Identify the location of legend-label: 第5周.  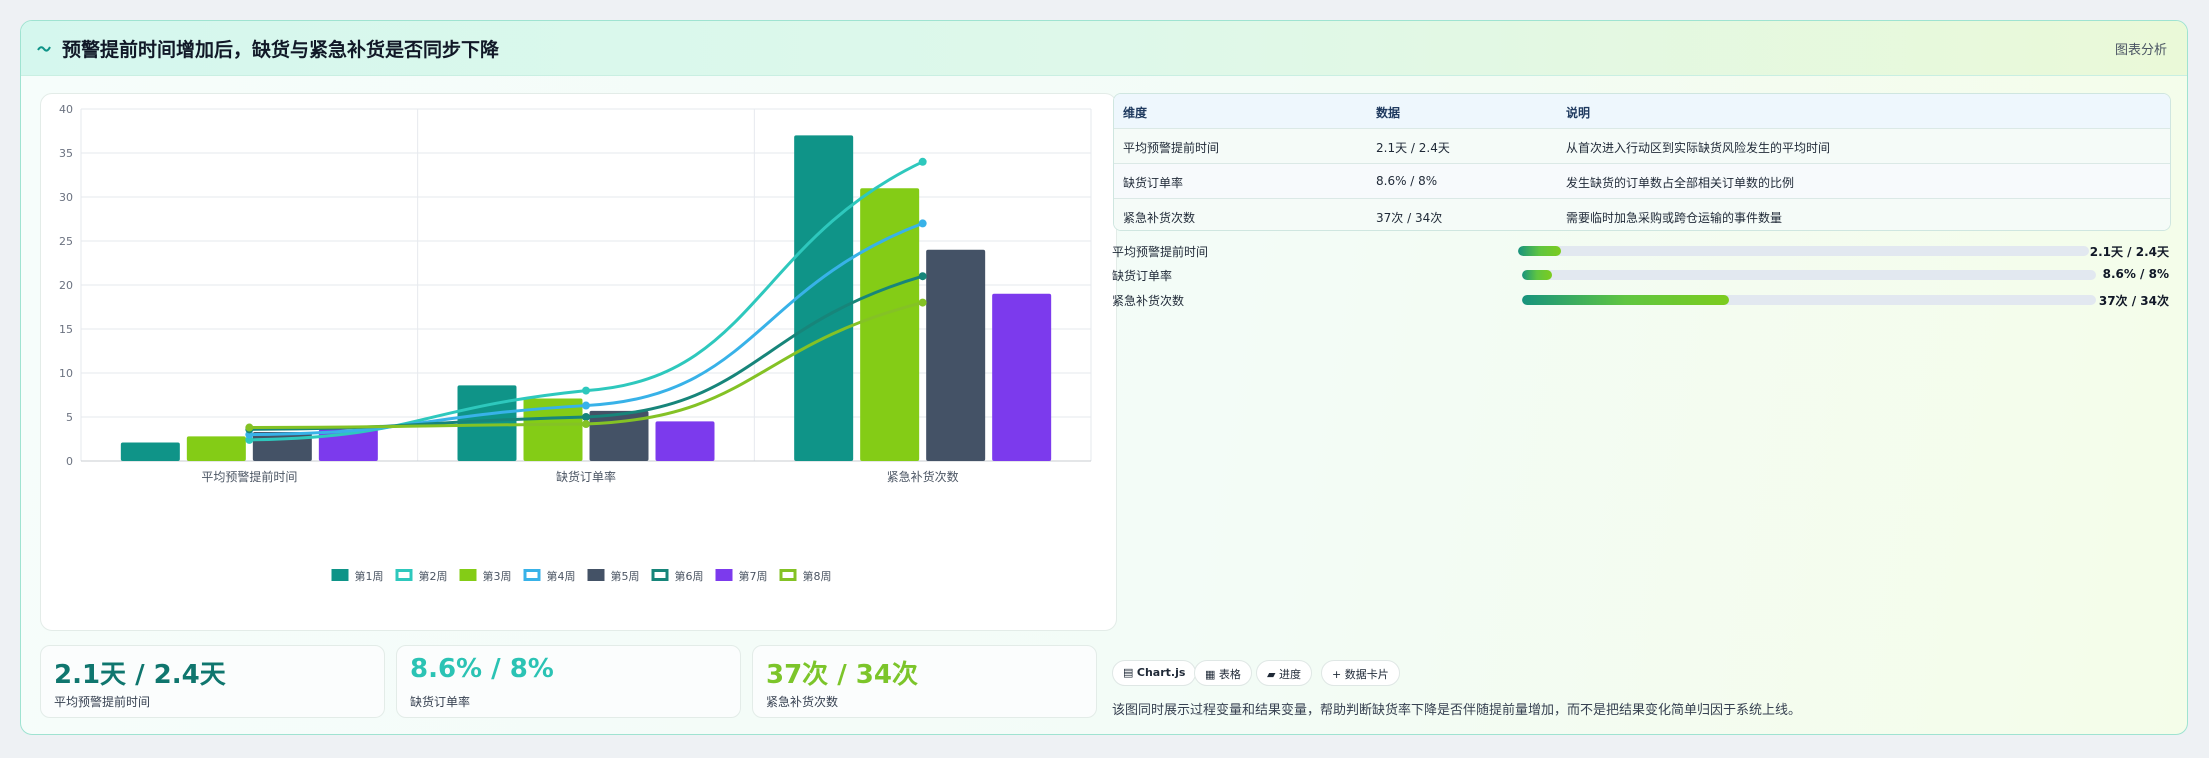
(625, 576).